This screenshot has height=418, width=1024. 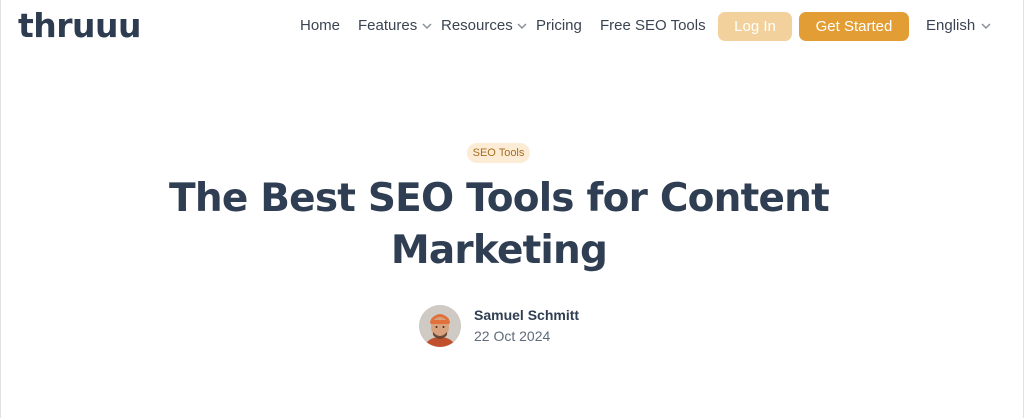 What do you see at coordinates (387, 25) in the screenshot?
I see `nav-features: Features` at bounding box center [387, 25].